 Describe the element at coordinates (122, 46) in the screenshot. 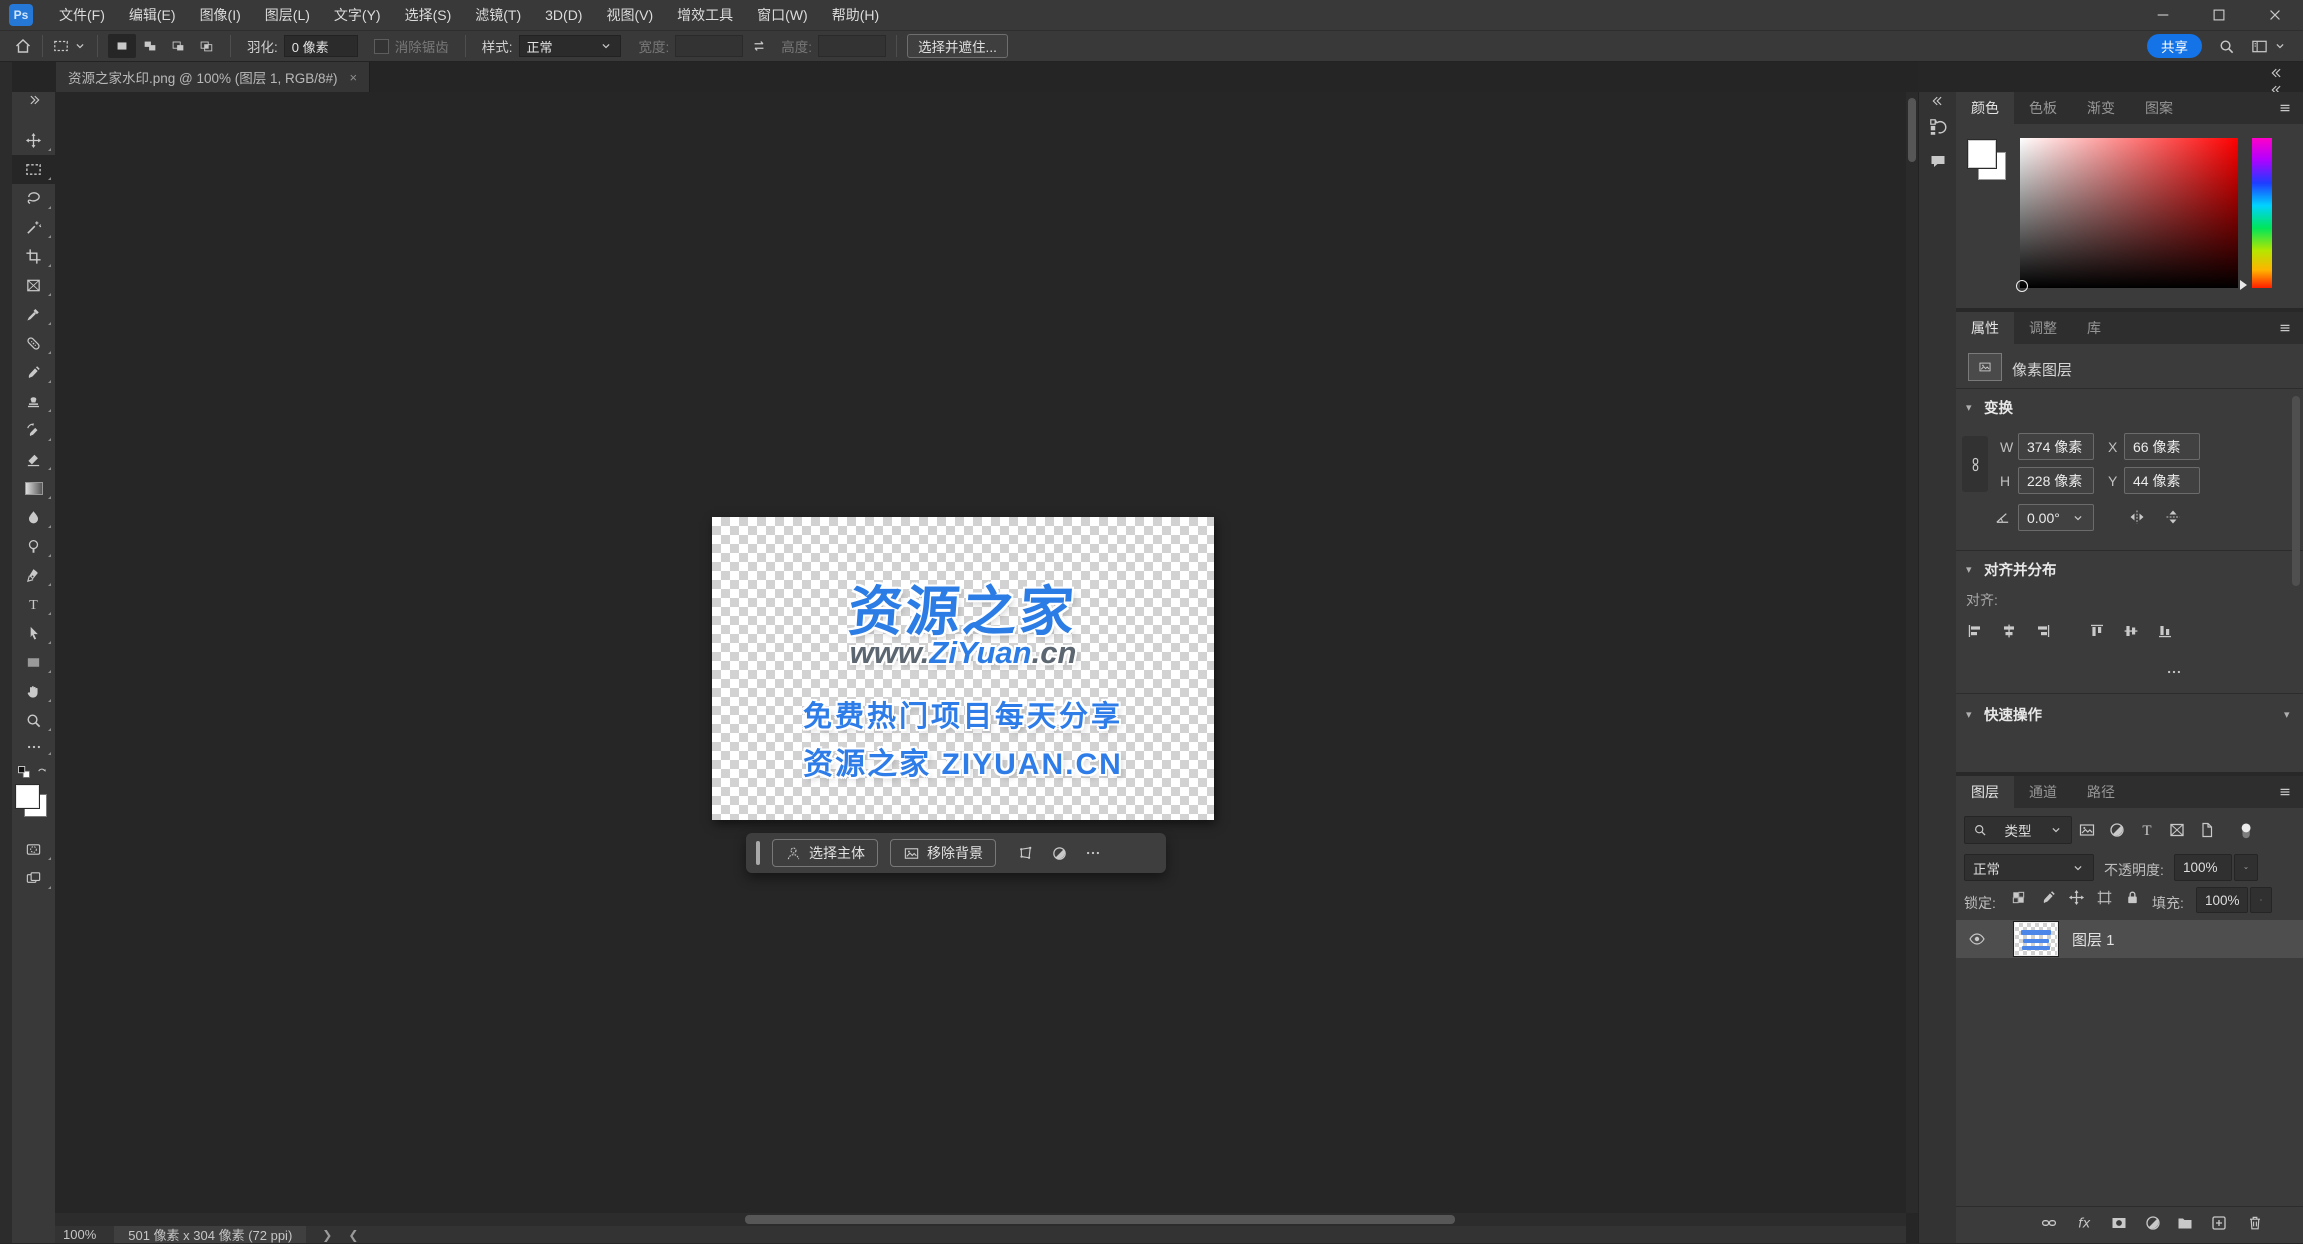

I see `selection-mode-new` at that location.